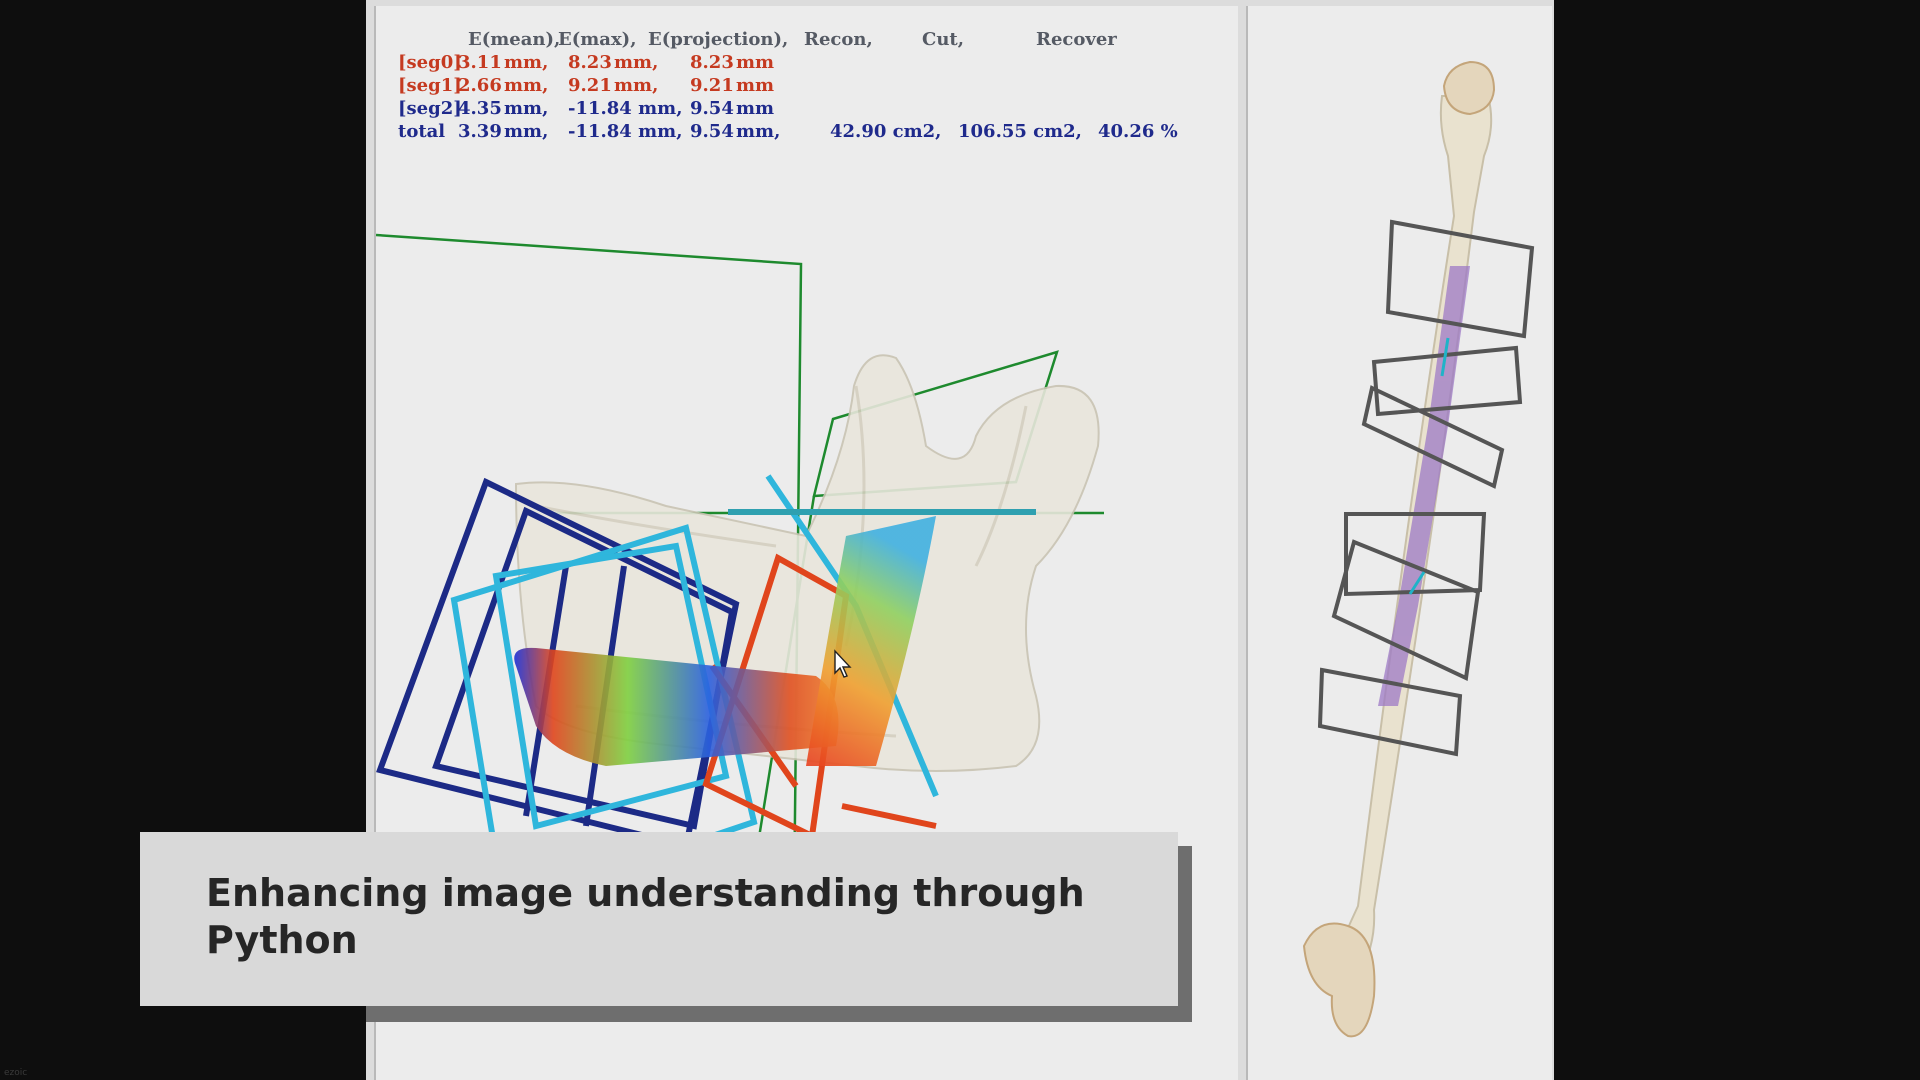 The image size is (1920, 1080). Describe the element at coordinates (1424, 486) in the screenshot. I see `graft-purple-region` at that location.